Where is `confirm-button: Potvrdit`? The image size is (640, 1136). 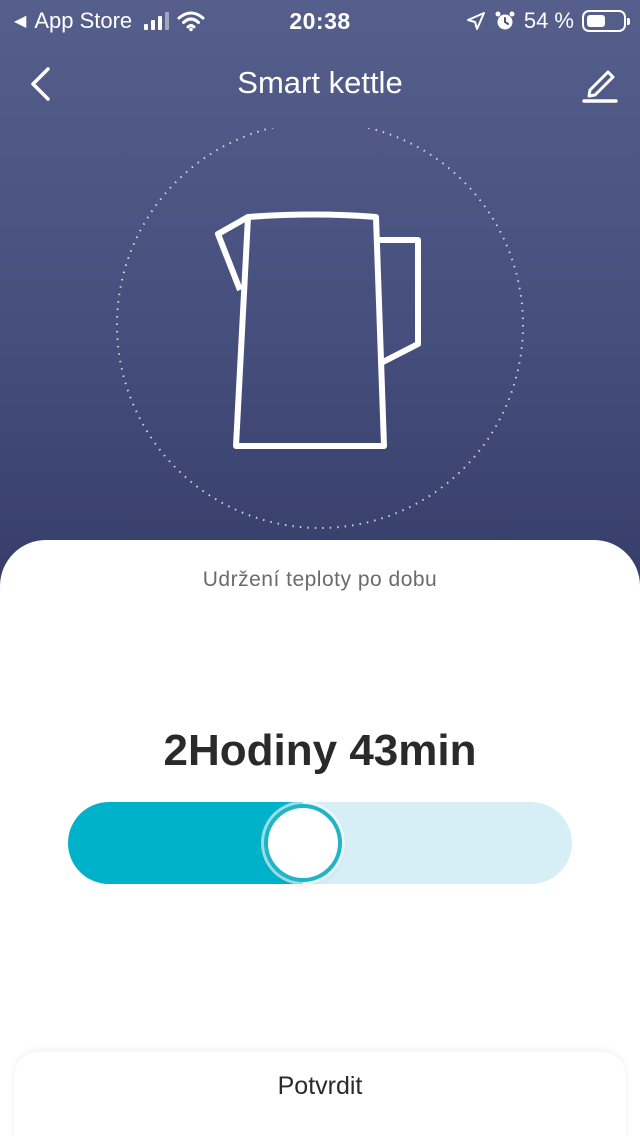 confirm-button: Potvrdit is located at coordinates (320, 1094).